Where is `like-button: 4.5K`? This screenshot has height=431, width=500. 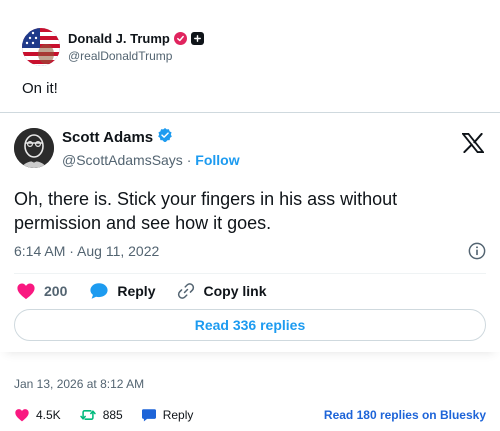
like-button: 4.5K is located at coordinates (37, 415).